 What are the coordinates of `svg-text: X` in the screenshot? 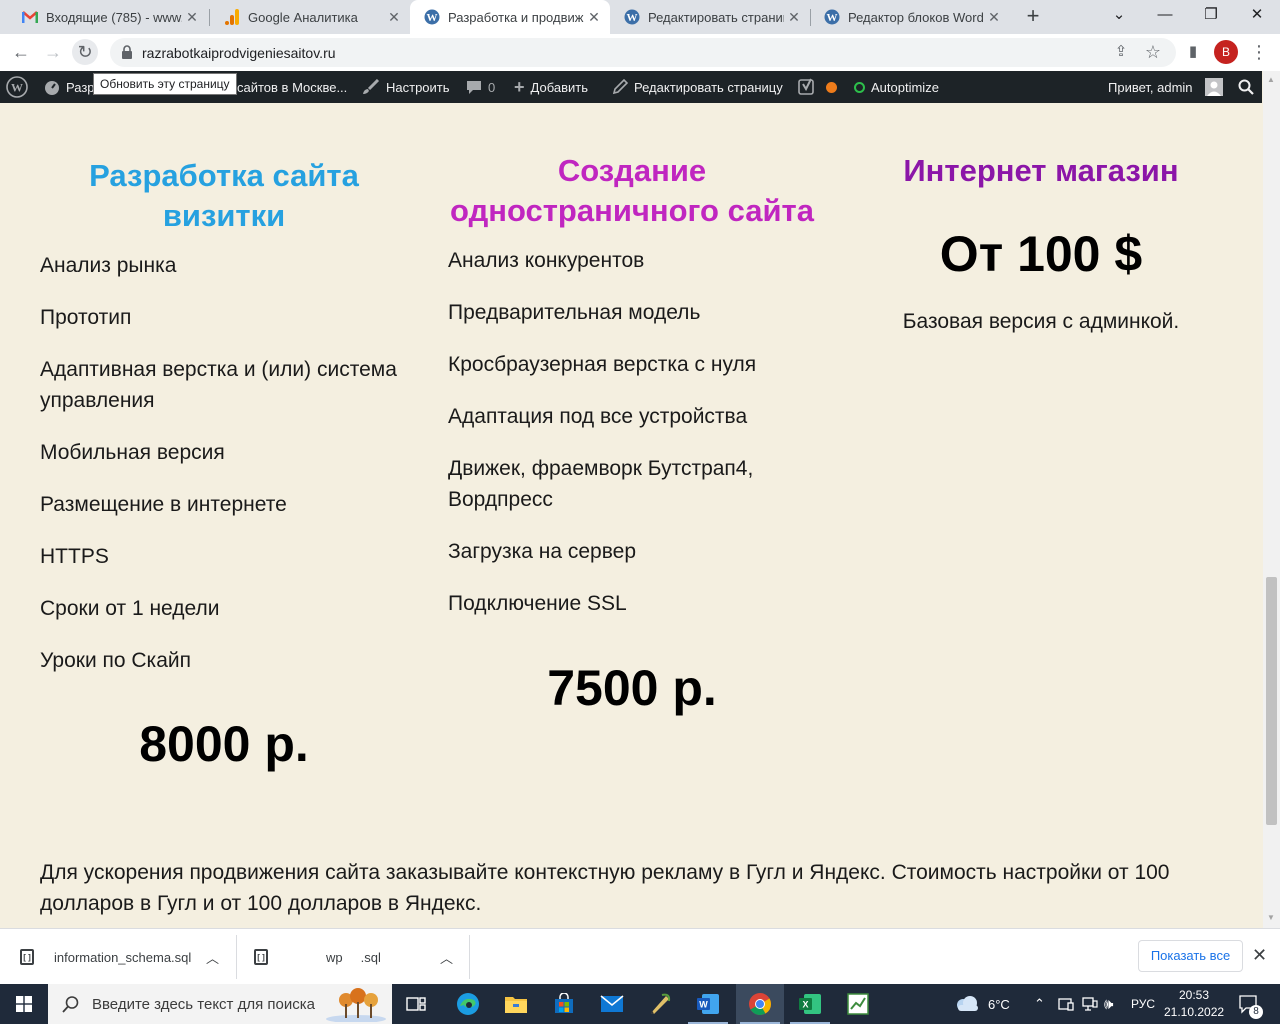 It's located at (805, 1005).